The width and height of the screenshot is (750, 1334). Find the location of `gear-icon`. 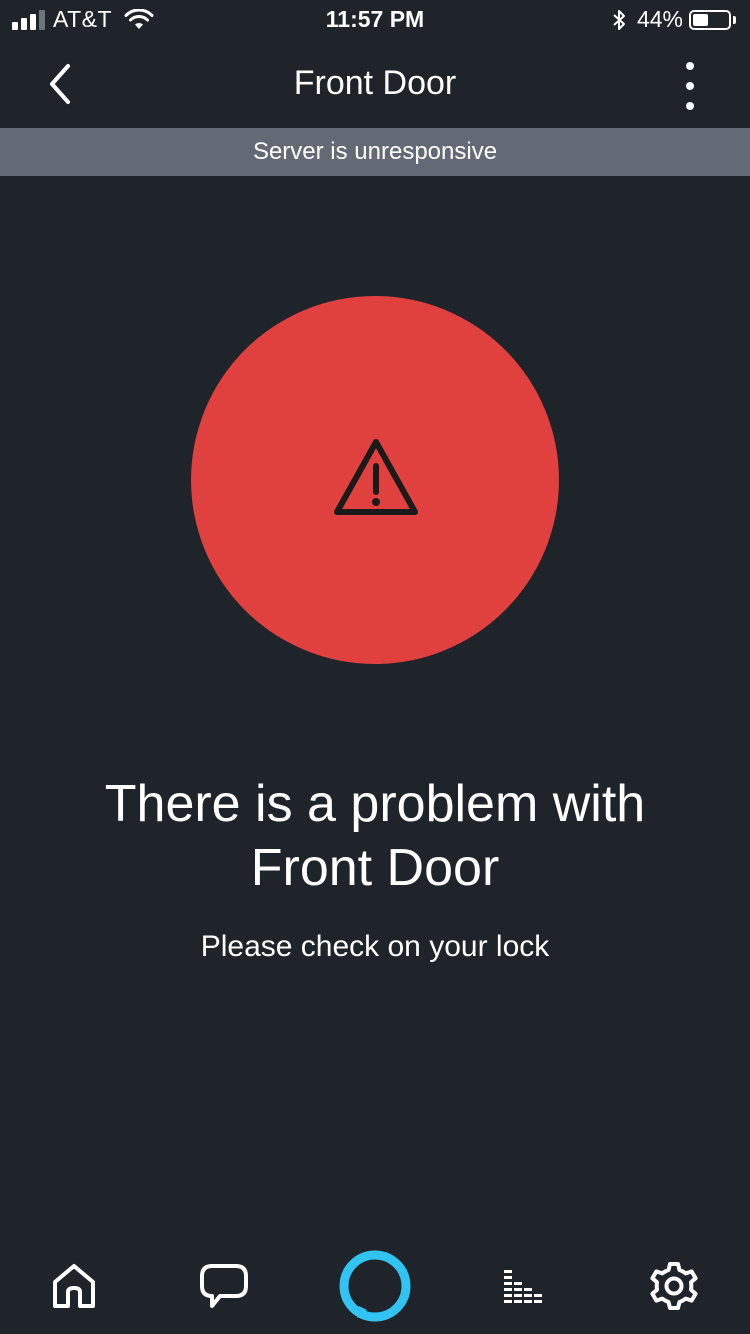

gear-icon is located at coordinates (674, 1286).